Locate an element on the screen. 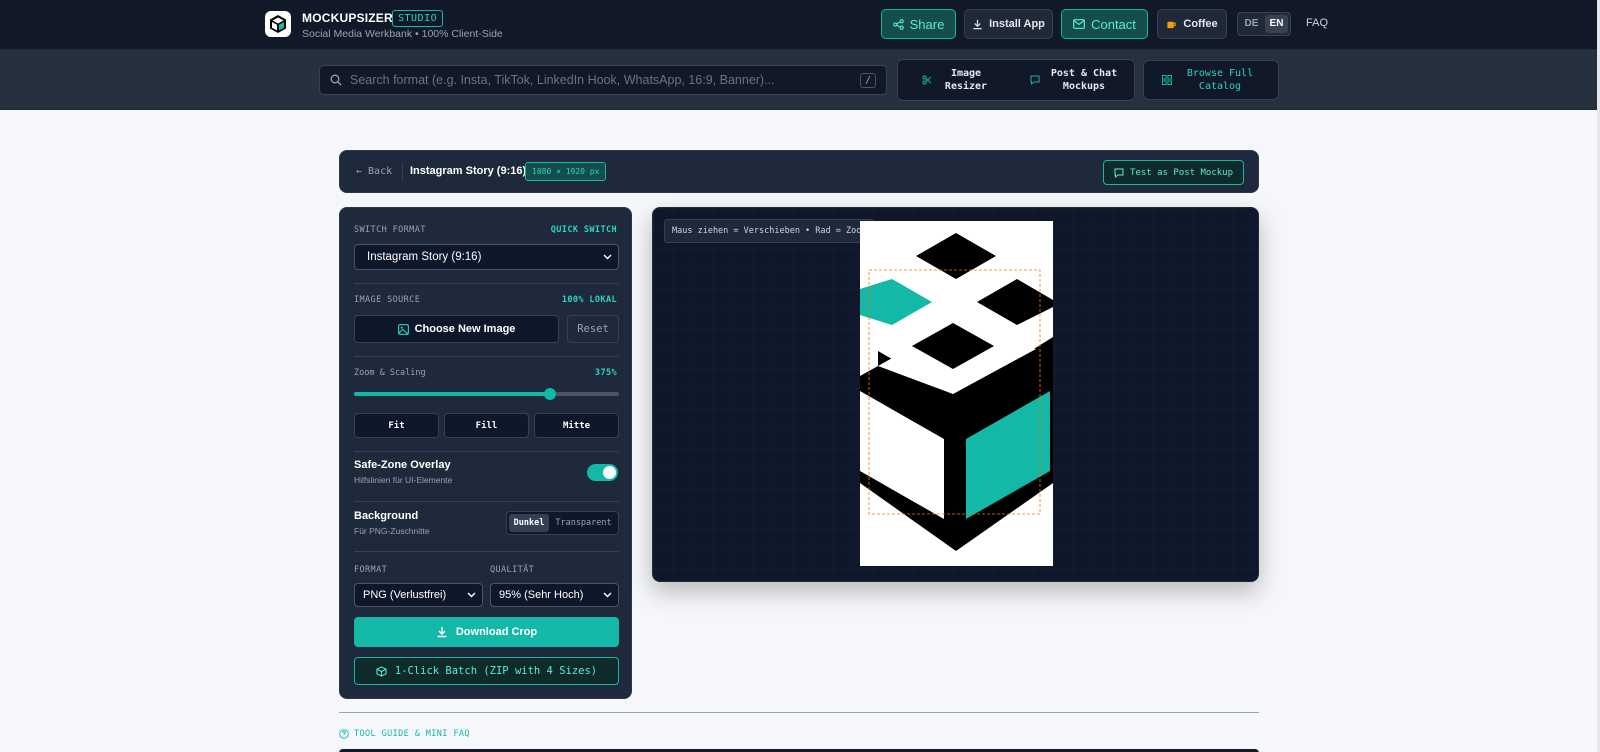  share-icon is located at coordinates (898, 24).